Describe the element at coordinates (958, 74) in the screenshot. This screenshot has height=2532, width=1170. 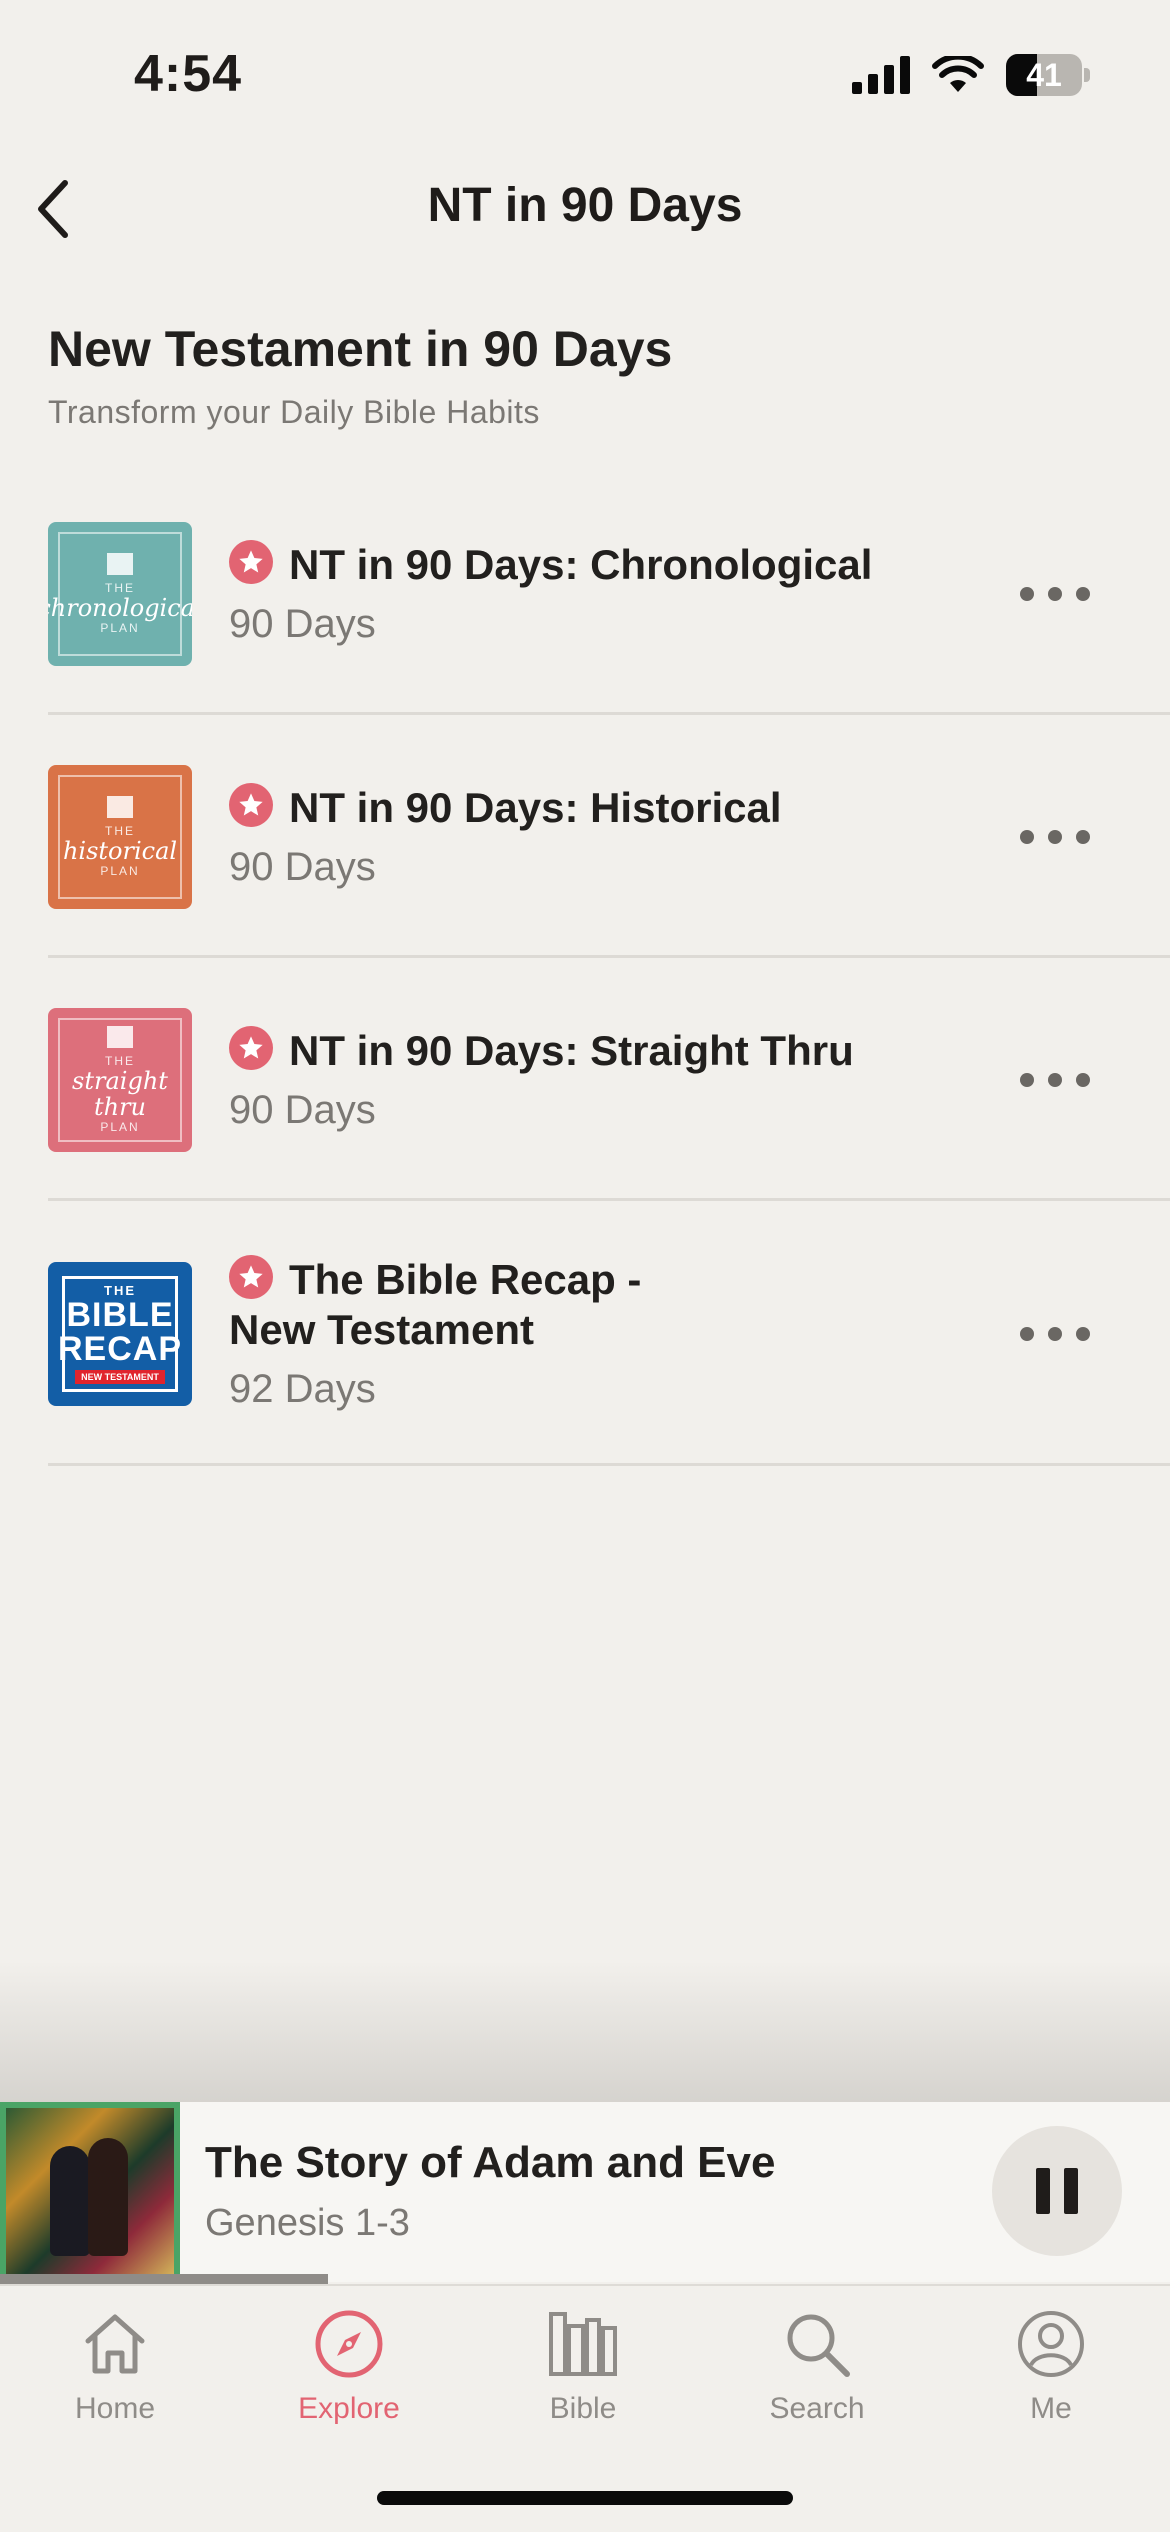
I see `wifi-icon` at that location.